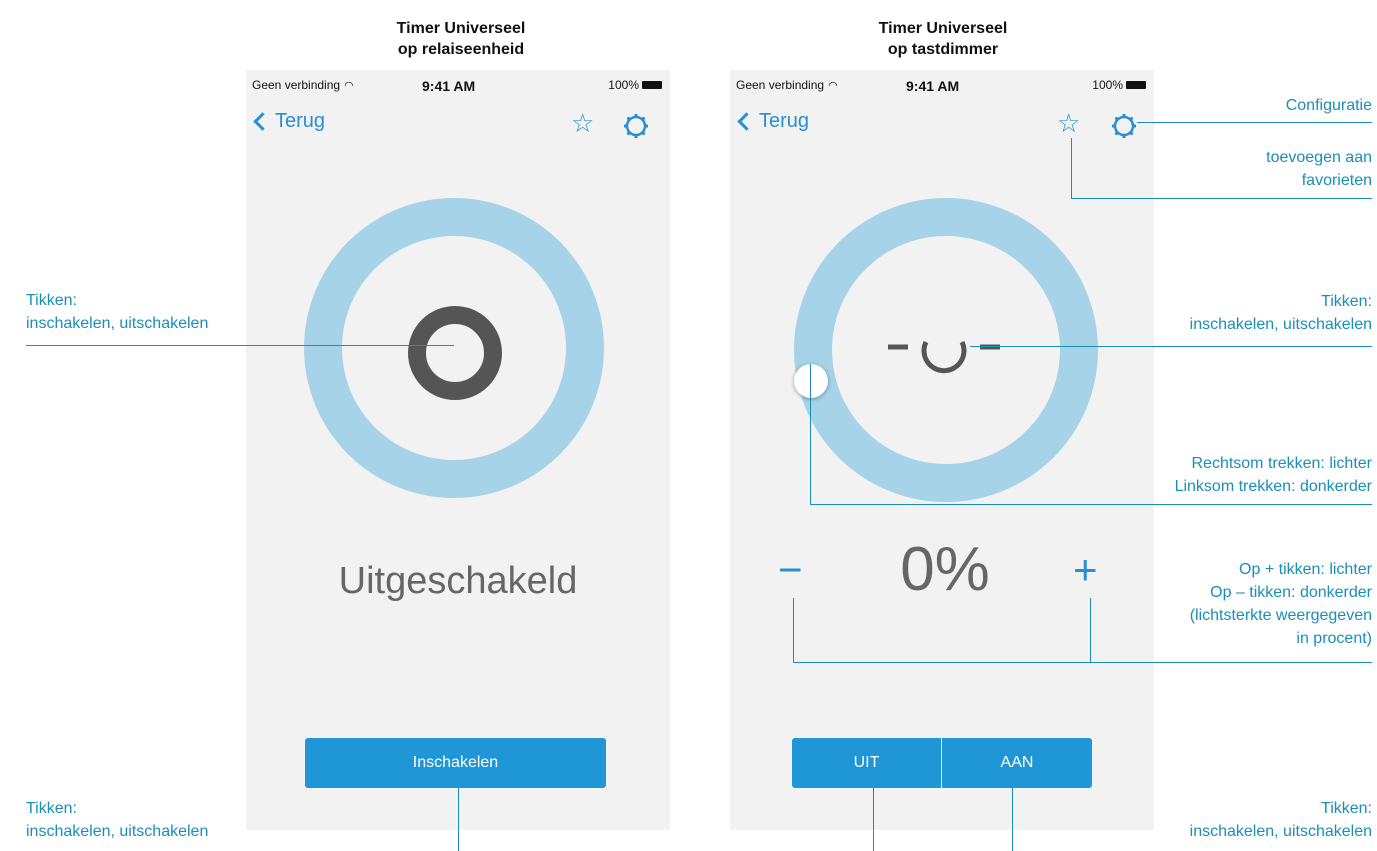 This screenshot has height=851, width=1377. I want to click on annotation-left-ring: Tikken: inschakelen, uitschakelen, so click(117, 312).